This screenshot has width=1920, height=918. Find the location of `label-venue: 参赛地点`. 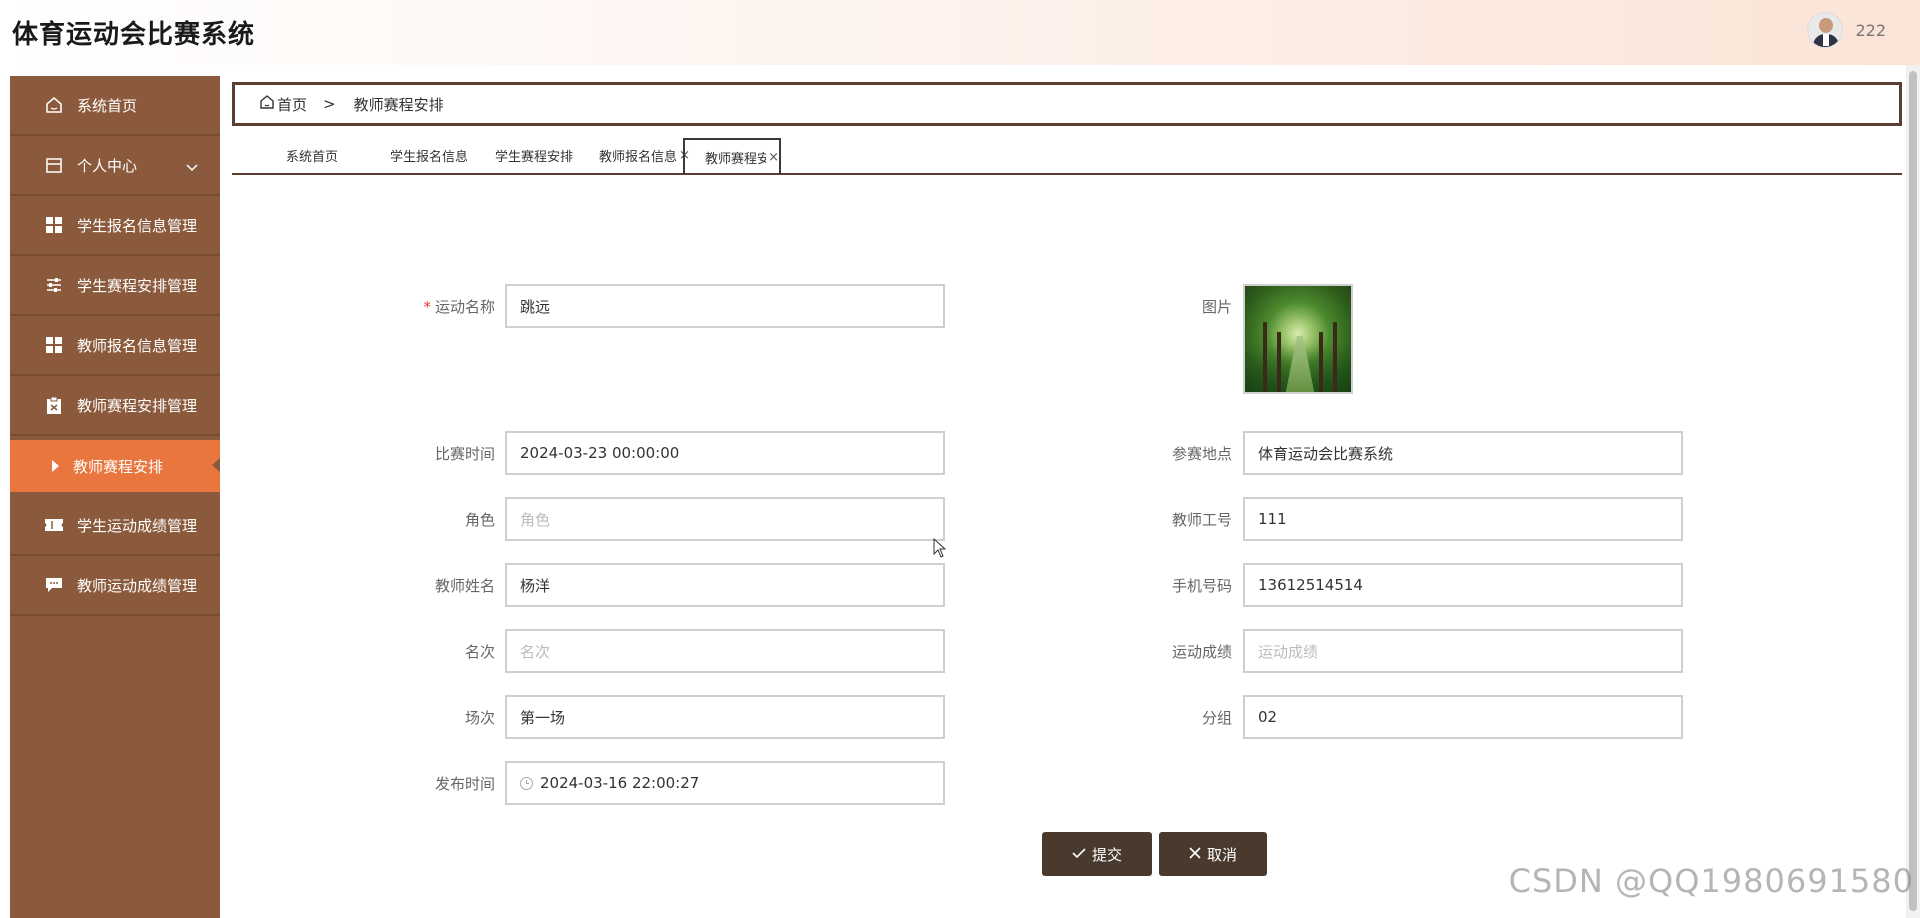

label-venue: 参赛地点 is located at coordinates (1201, 454).